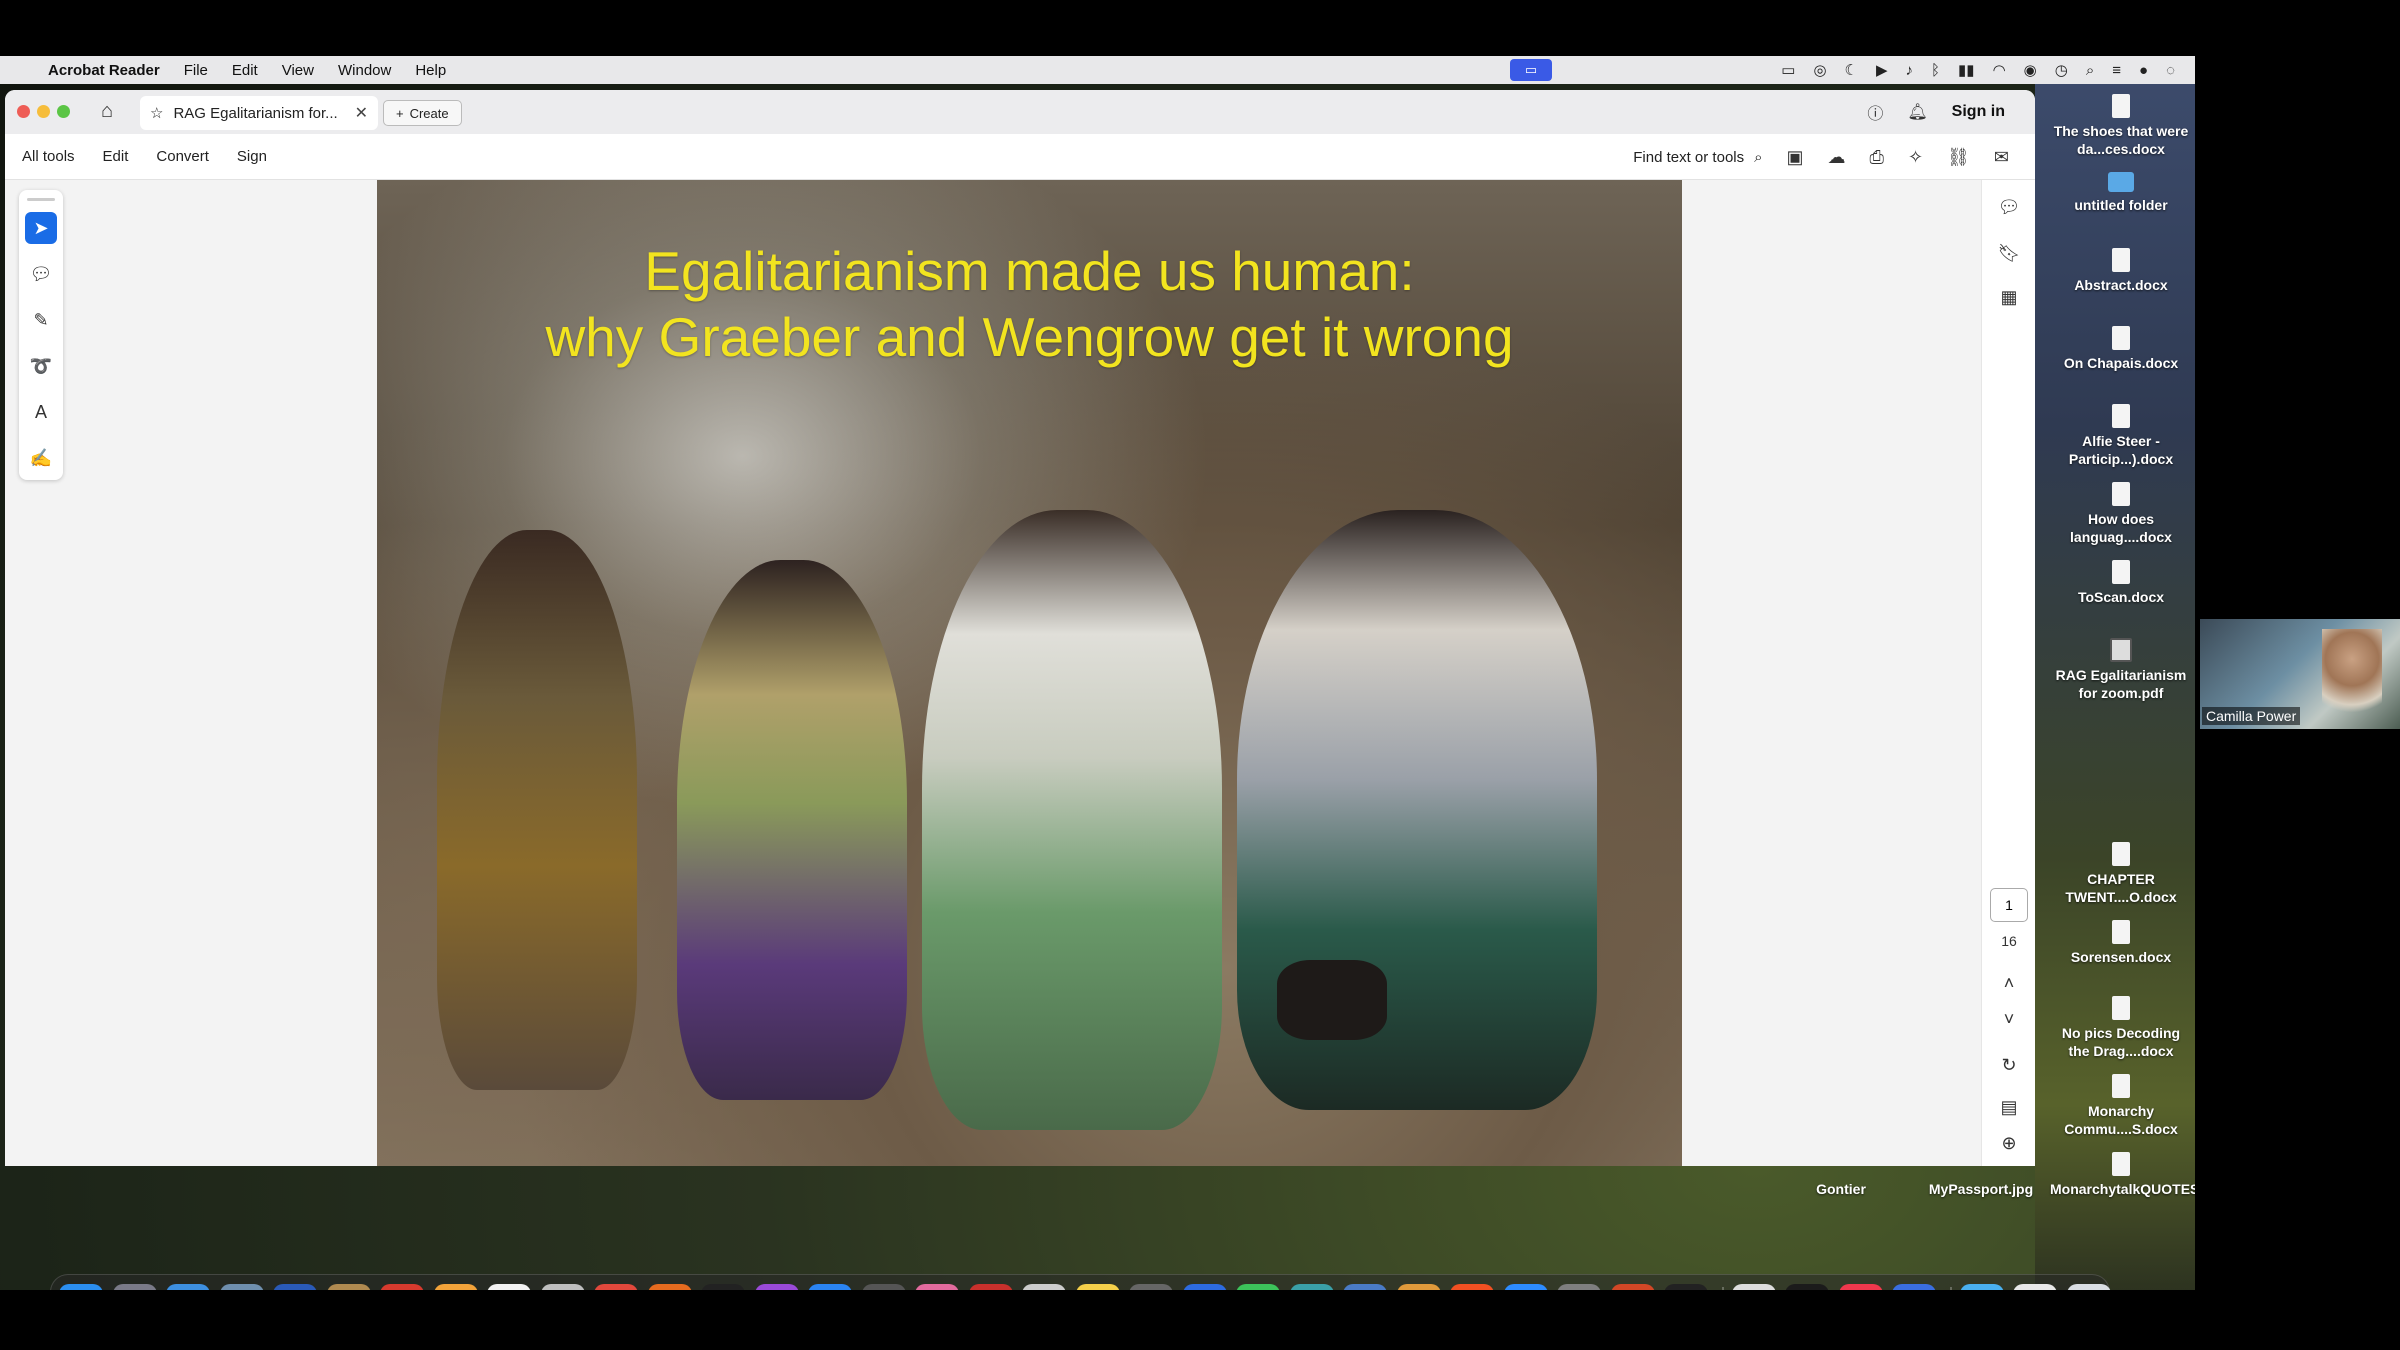 The image size is (2400, 1350). Describe the element at coordinates (1966, 70) in the screenshot. I see `battery-icon: ▮▮` at that location.